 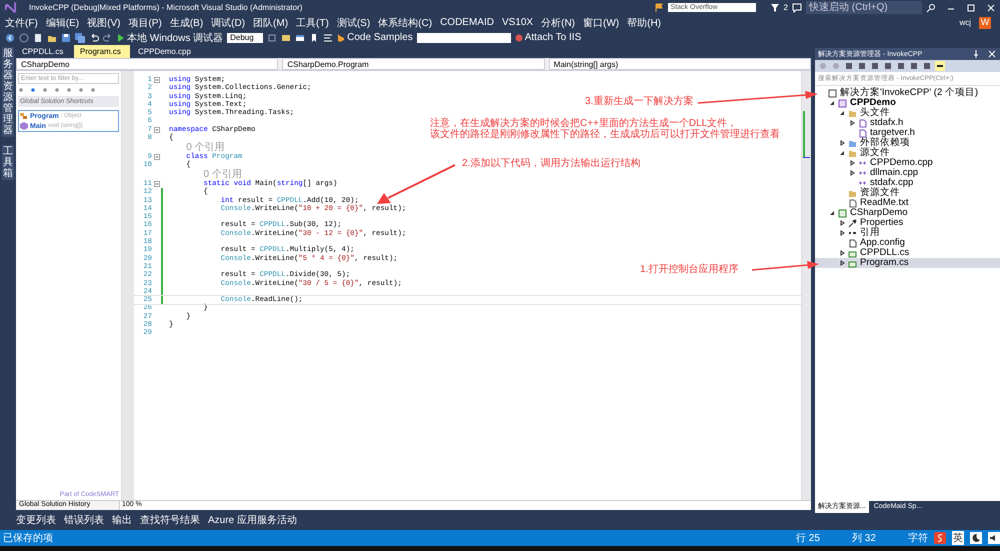 What do you see at coordinates (907, 233) in the screenshot?
I see `tree-item: 引用` at bounding box center [907, 233].